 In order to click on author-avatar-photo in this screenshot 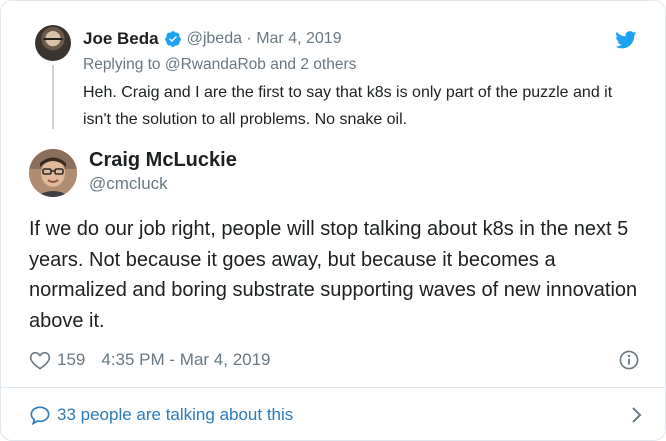, I will do `click(53, 173)`.